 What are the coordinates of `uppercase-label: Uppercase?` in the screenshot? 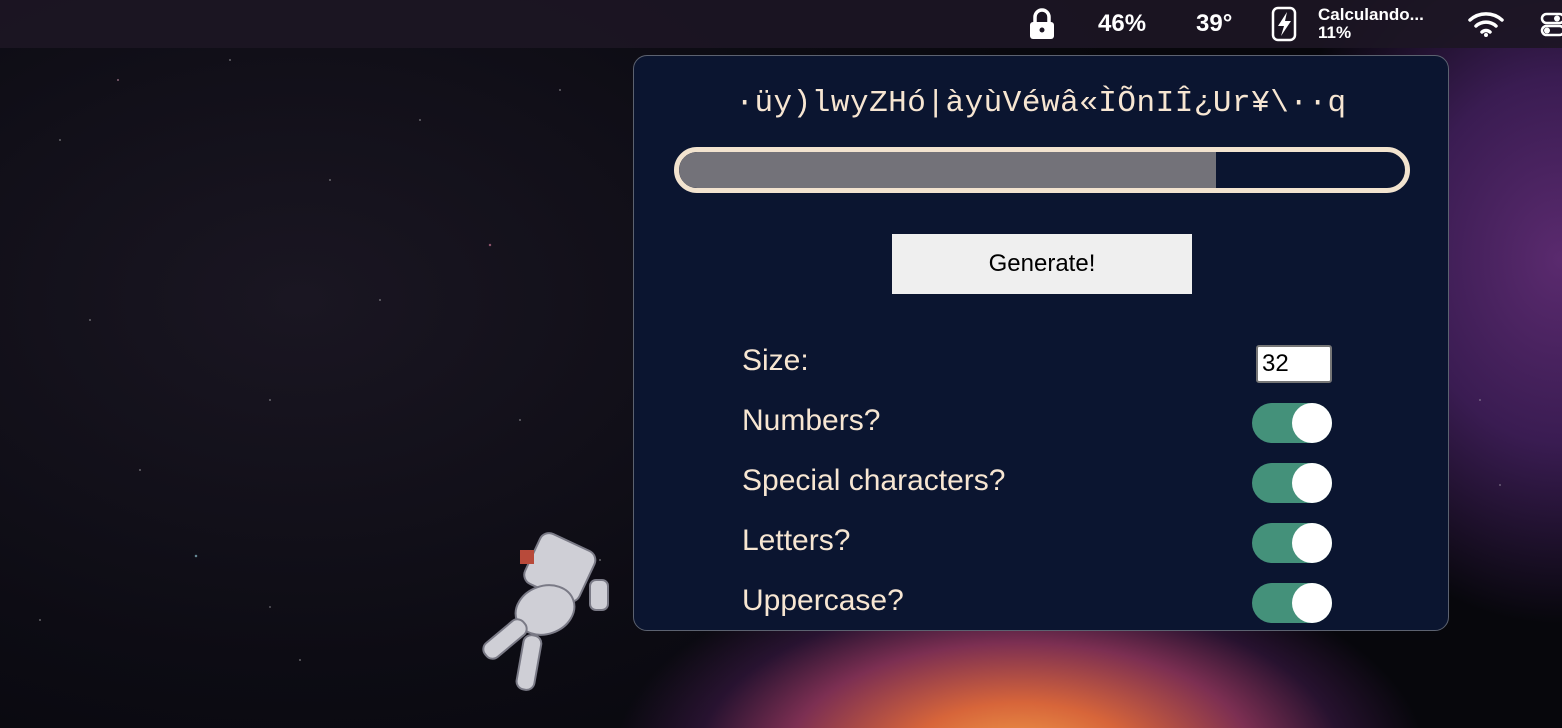 It's located at (823, 600).